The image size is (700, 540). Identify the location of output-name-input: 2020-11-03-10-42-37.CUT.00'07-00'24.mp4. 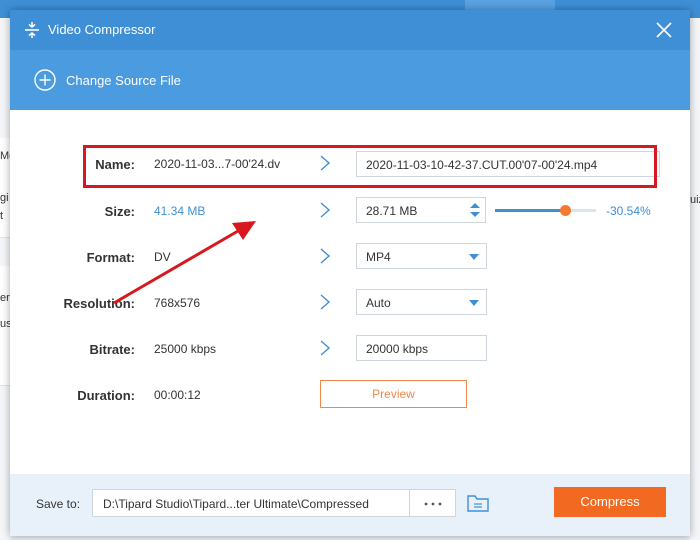
(508, 164).